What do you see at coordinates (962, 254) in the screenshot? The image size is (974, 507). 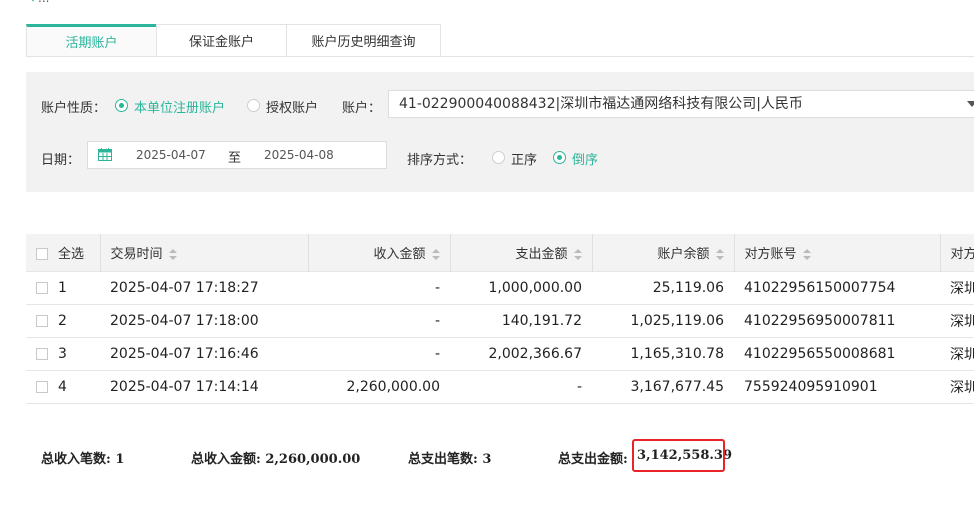 I see `header-counter-name-label: 对方` at bounding box center [962, 254].